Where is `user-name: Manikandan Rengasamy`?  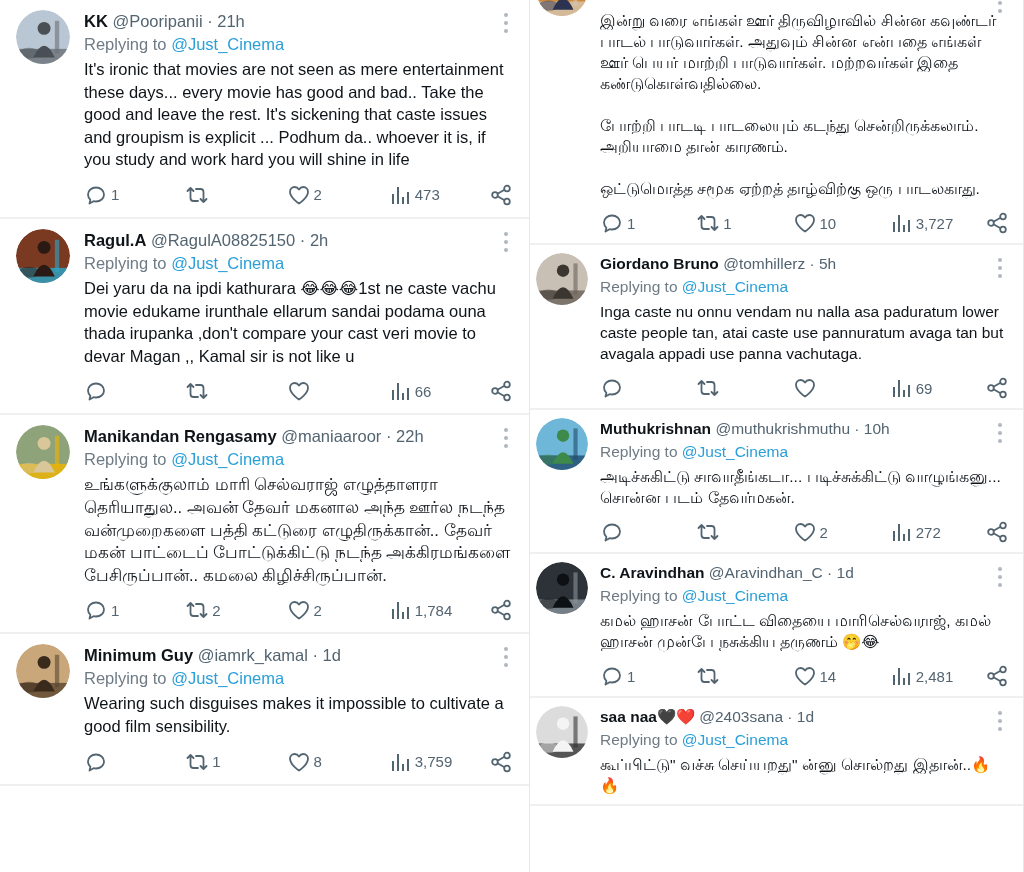 user-name: Manikandan Rengasamy is located at coordinates (180, 436).